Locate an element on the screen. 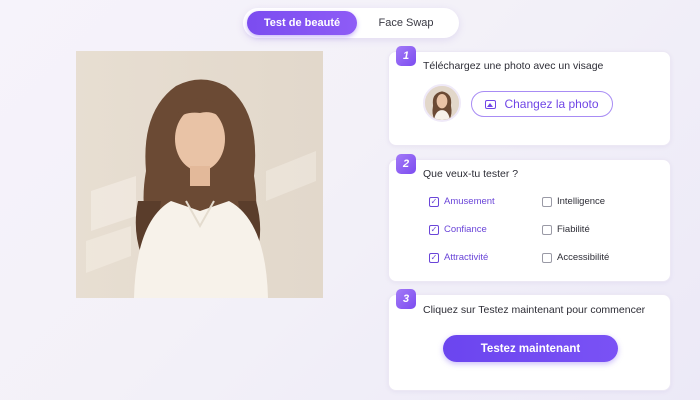  option-label: Amusement is located at coordinates (469, 201).